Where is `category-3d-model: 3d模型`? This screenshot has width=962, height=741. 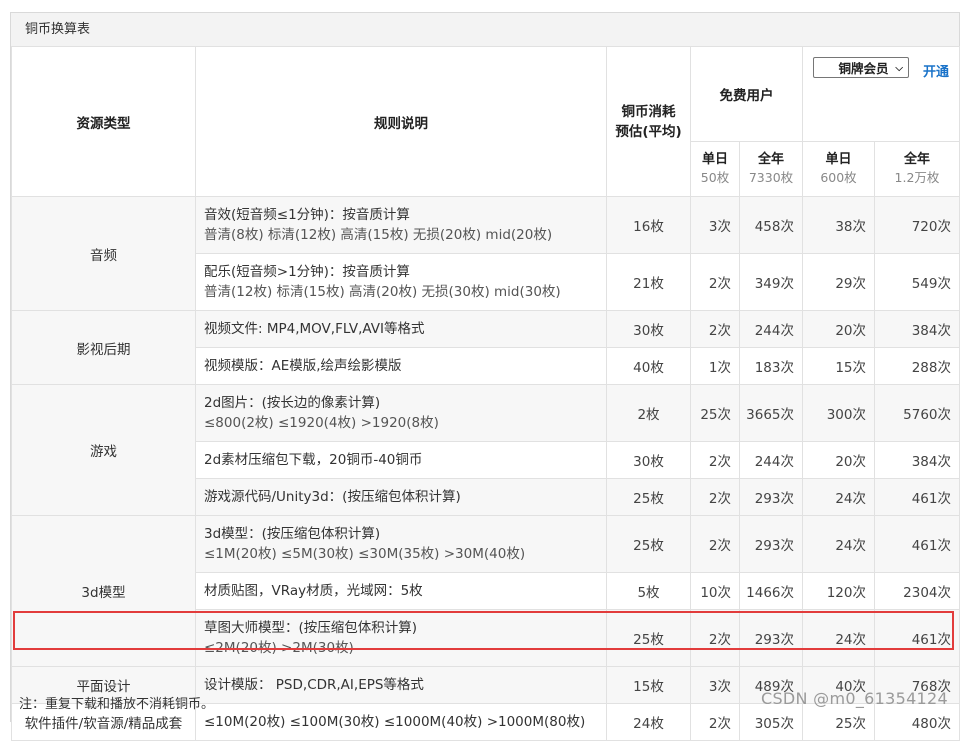
category-3d-model: 3d模型 is located at coordinates (103, 591).